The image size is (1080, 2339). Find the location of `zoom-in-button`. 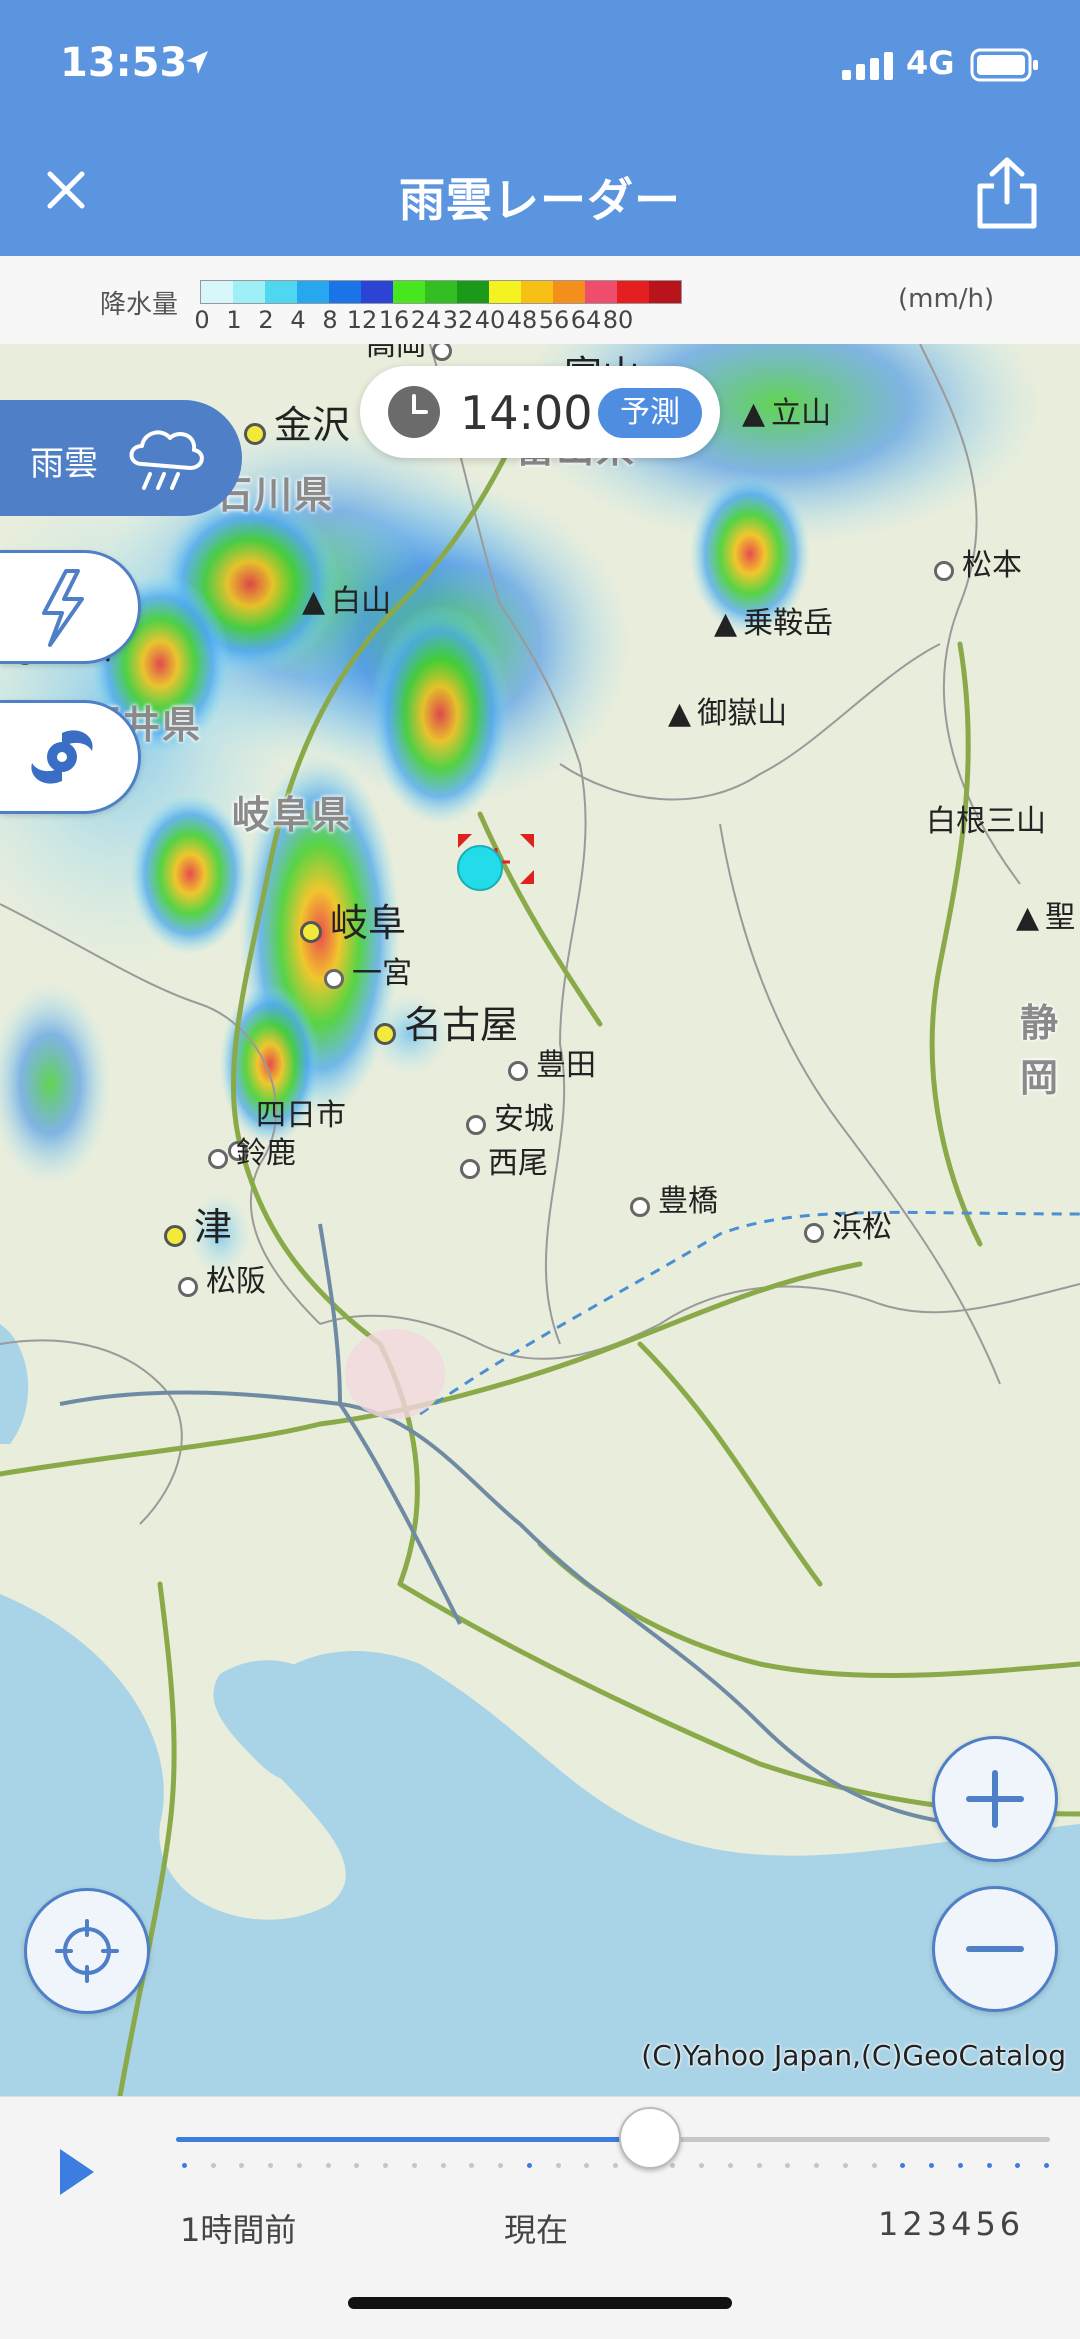

zoom-in-button is located at coordinates (995, 1799).